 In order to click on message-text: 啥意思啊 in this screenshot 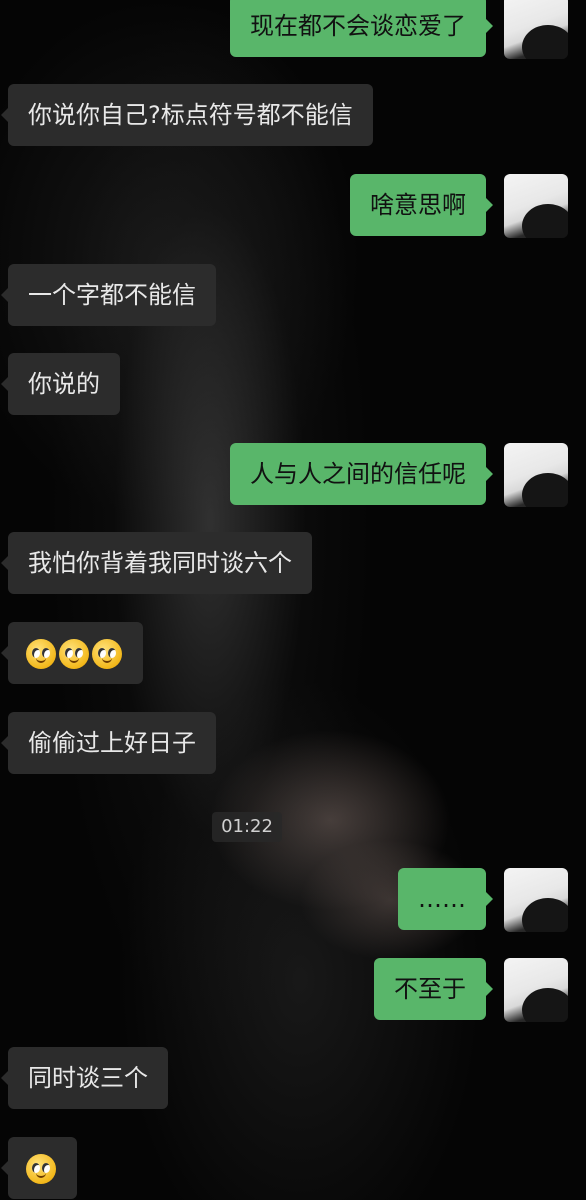, I will do `click(418, 205)`.